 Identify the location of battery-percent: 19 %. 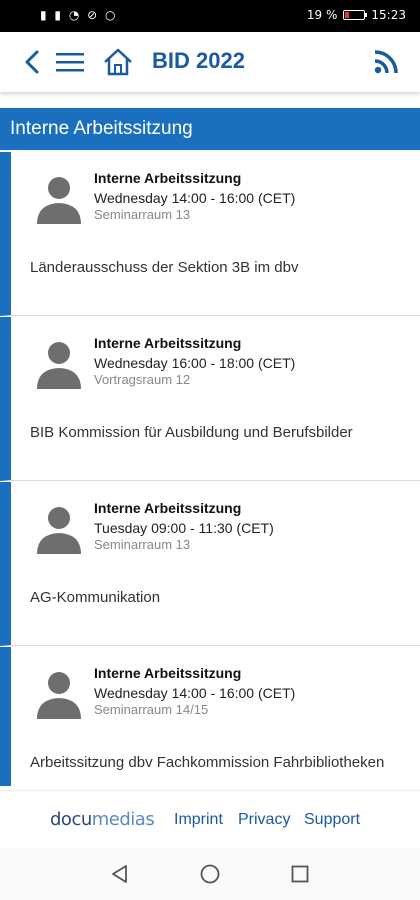
(322, 15).